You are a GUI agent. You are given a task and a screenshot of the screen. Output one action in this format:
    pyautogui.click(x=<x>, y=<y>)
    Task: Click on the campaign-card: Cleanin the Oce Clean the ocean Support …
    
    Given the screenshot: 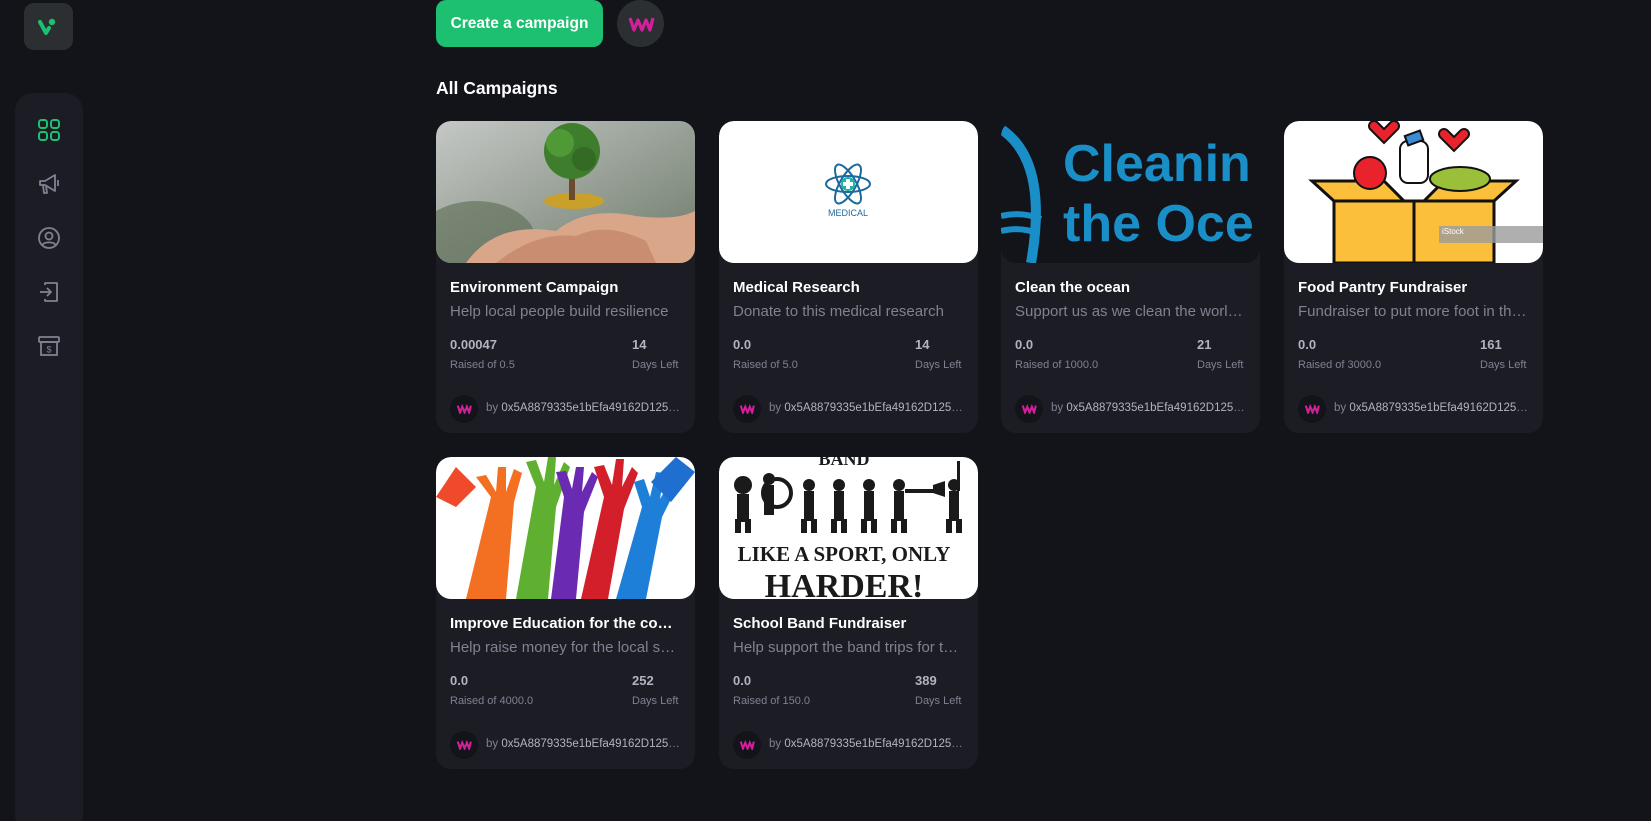 What is the action you would take?
    pyautogui.click(x=1130, y=277)
    